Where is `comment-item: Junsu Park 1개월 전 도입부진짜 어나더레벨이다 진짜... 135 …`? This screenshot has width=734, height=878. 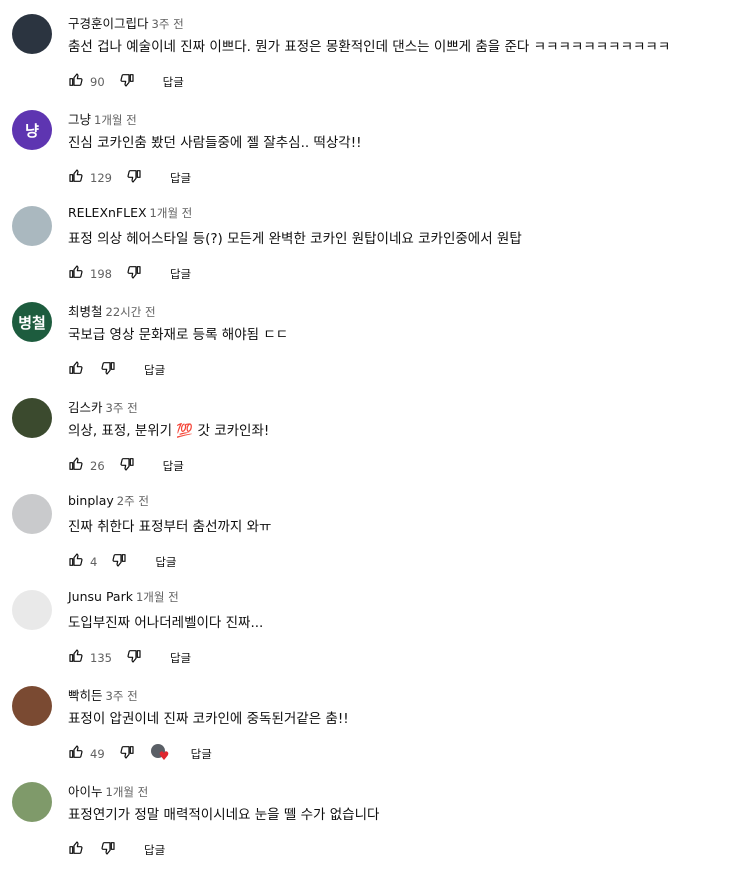
comment-item: Junsu Park 1개월 전 도입부진짜 어나더레벨이다 진짜... 135 … is located at coordinates (367, 637).